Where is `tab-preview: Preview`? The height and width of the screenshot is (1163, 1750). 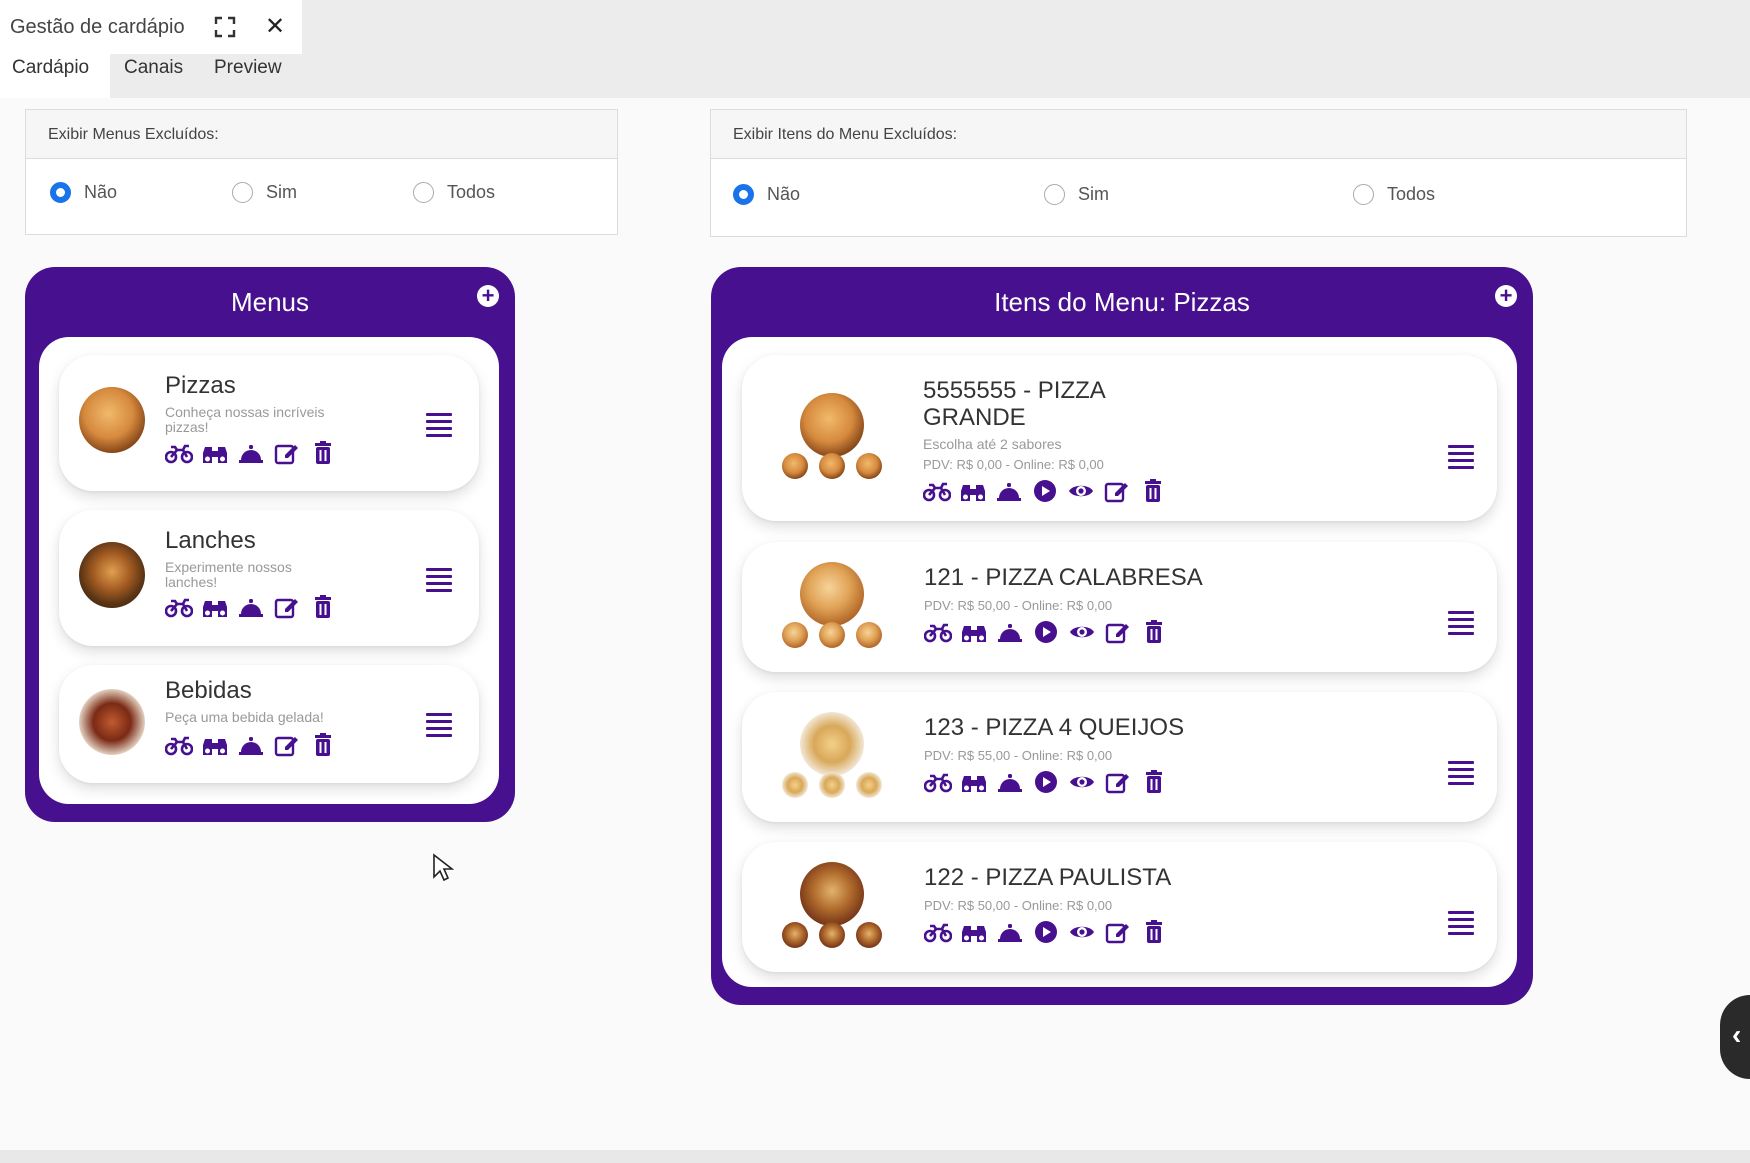 tab-preview: Preview is located at coordinates (248, 76).